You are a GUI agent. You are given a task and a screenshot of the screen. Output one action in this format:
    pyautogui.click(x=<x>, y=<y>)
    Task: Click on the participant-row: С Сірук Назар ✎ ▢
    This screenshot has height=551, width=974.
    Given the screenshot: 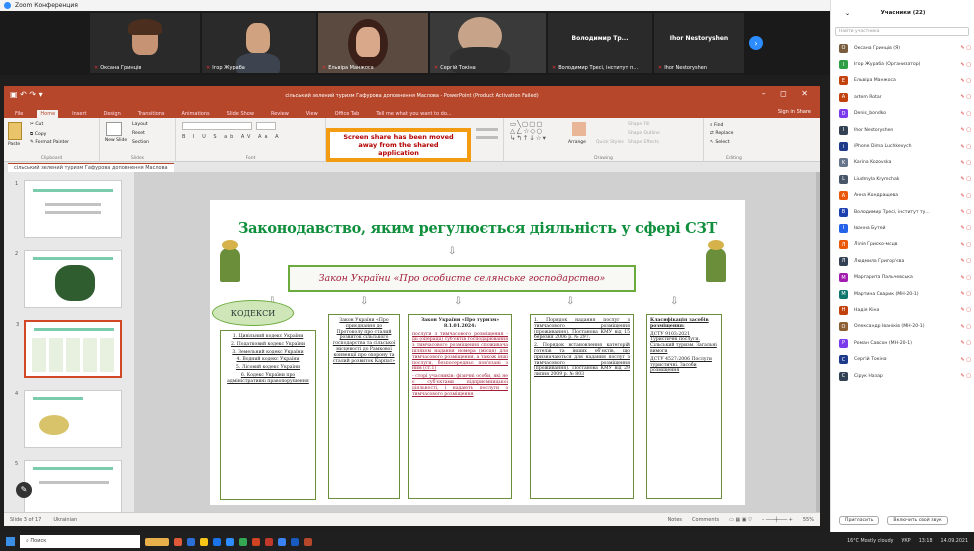 What is the action you would take?
    pyautogui.click(x=902, y=376)
    